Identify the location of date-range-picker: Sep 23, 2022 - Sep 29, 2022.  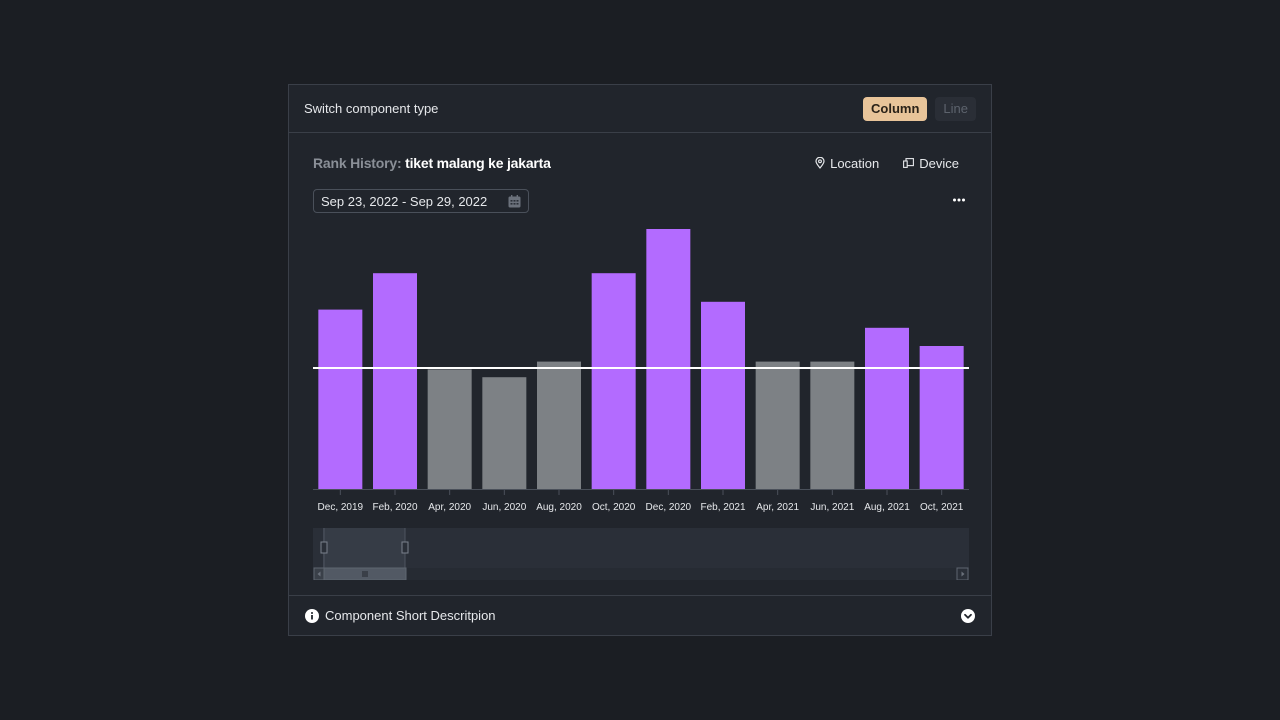
(421, 201).